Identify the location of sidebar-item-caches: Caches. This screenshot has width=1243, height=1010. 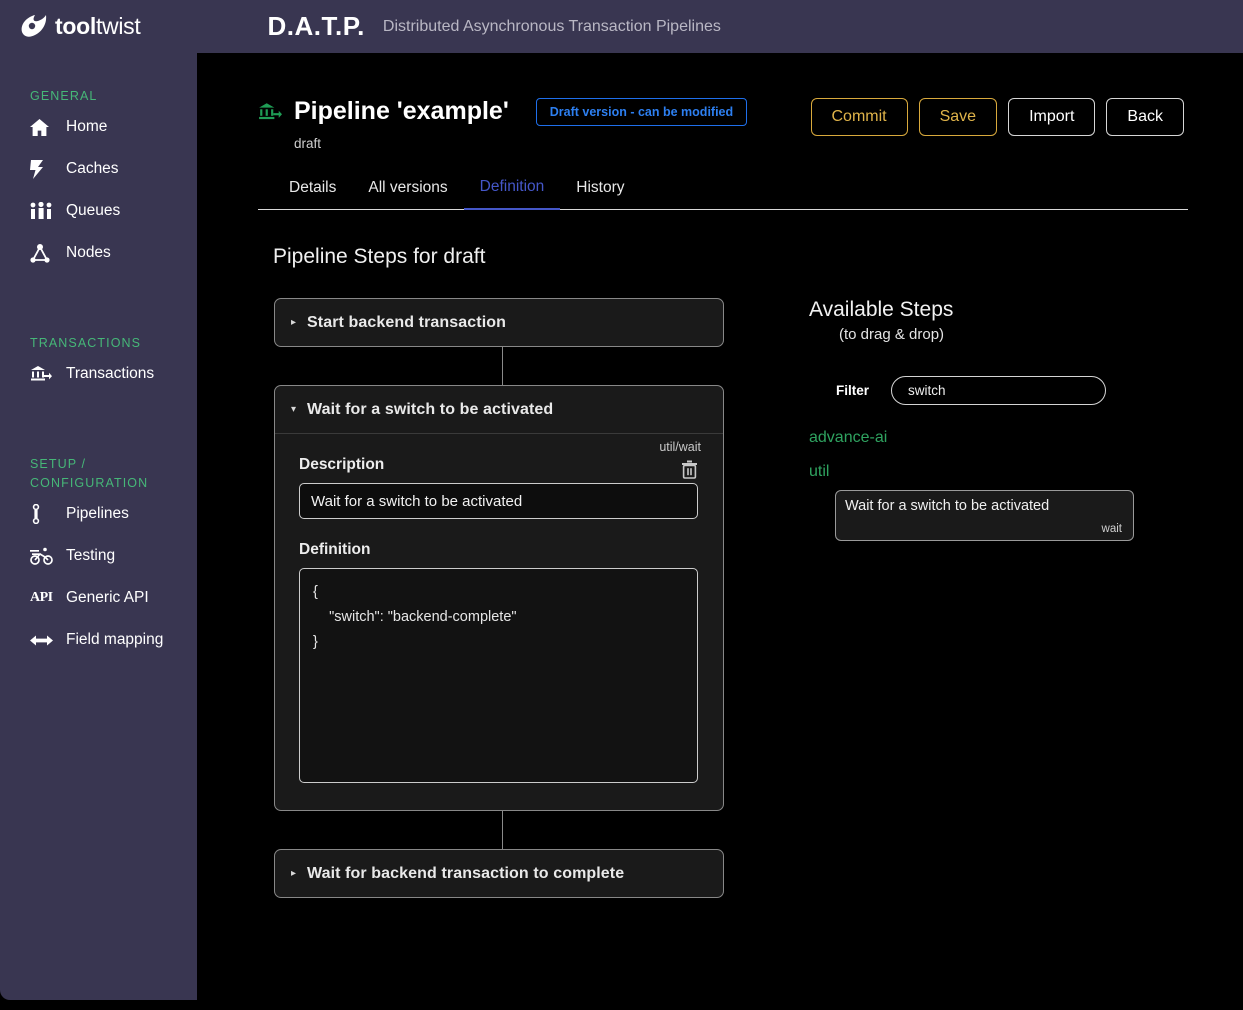
(98, 169).